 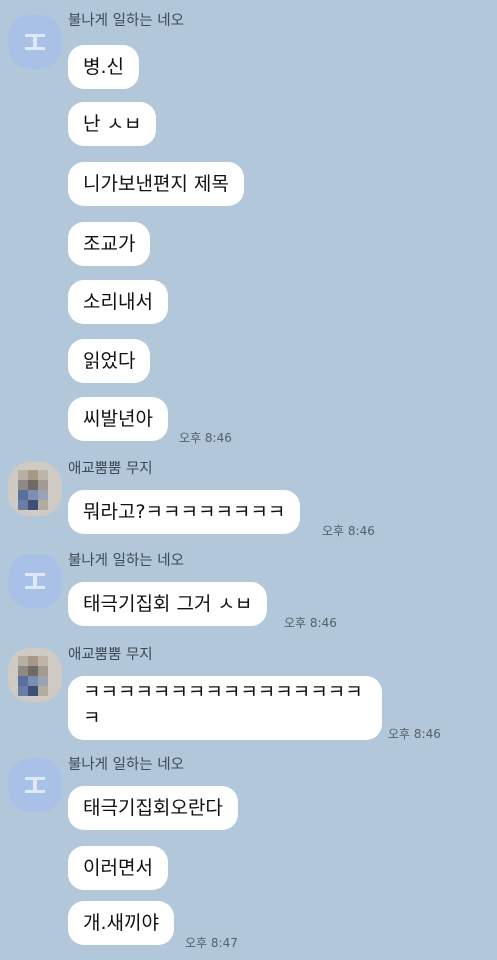 What do you see at coordinates (112, 124) in the screenshot?
I see `message-bubble: 난 ㅅㅂ` at bounding box center [112, 124].